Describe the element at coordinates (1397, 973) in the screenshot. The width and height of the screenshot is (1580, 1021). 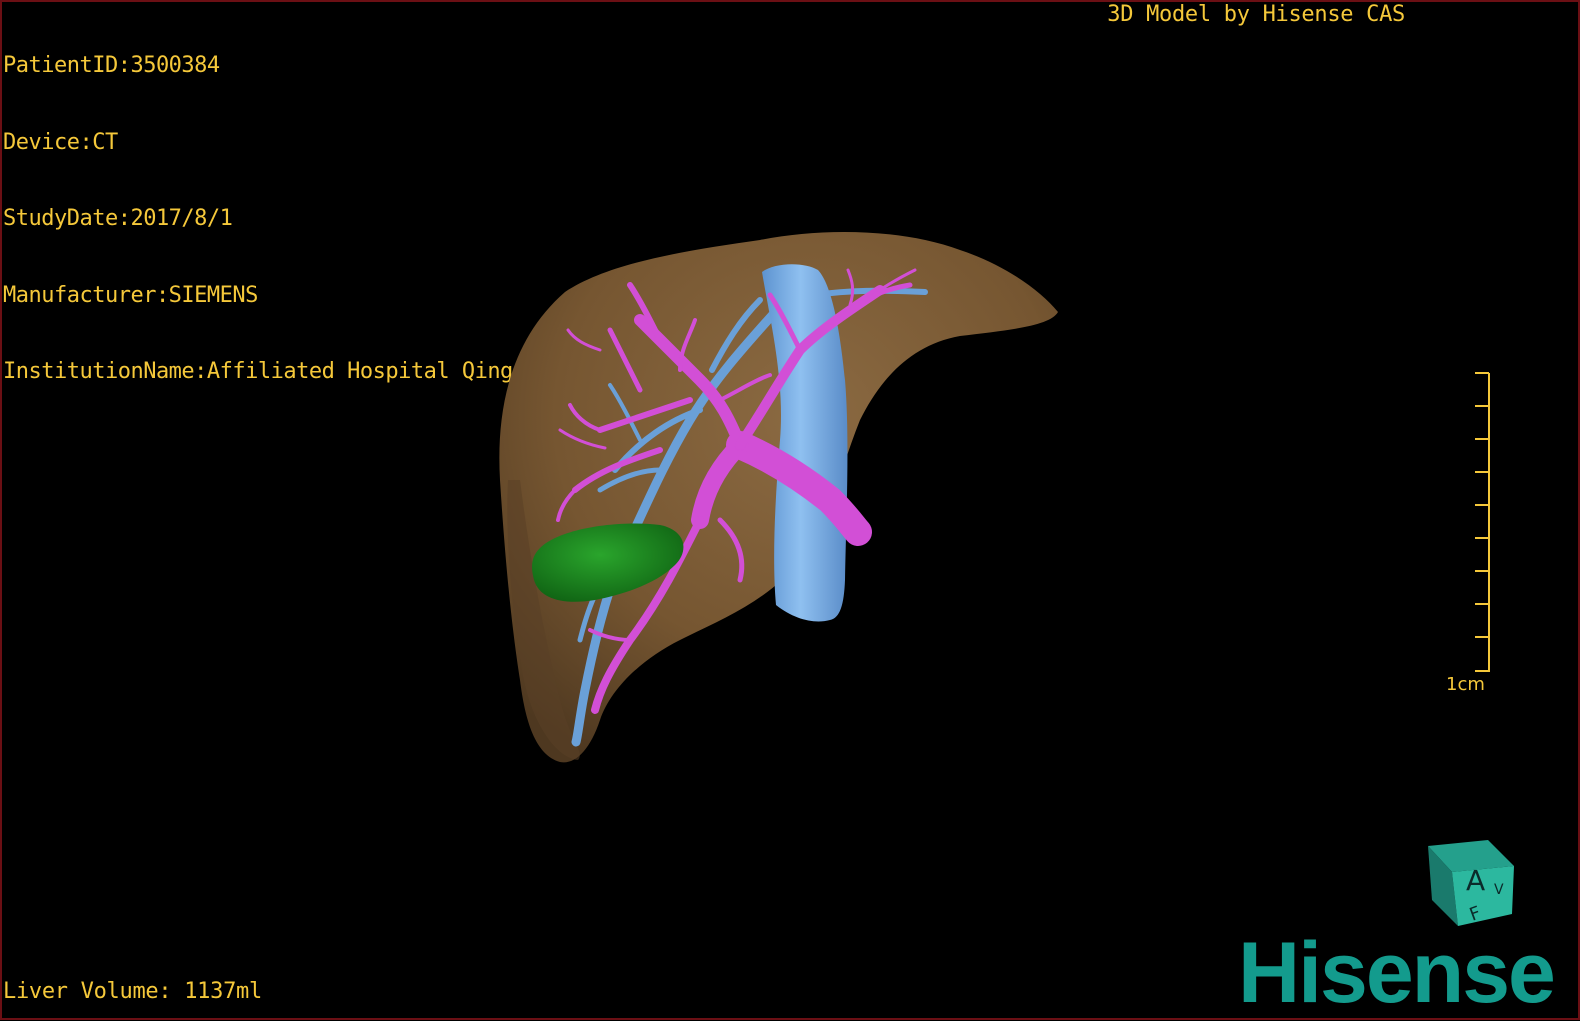
I see `hisense-logo: Hisense` at that location.